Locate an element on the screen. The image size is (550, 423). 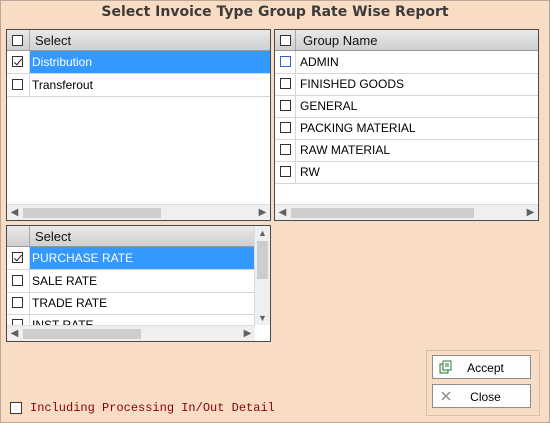
list-item: SALE RATE is located at coordinates (131, 281).